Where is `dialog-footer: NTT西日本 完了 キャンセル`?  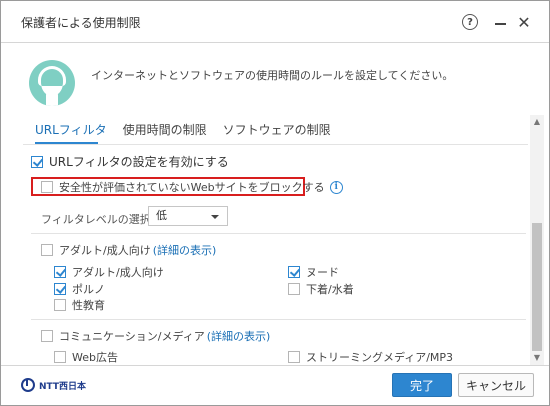
dialog-footer: NTT西日本 完了 キャンセル is located at coordinates (275, 385).